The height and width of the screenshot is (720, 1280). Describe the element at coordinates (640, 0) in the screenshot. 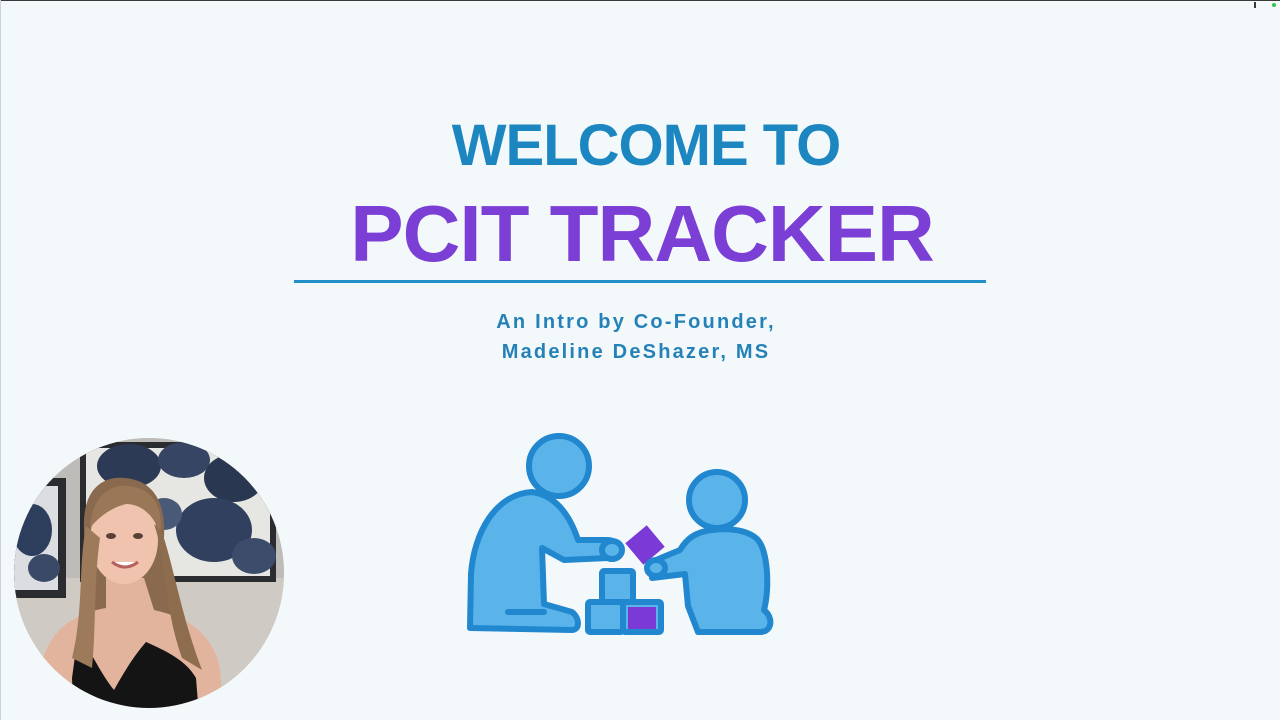

I see `window-top-border` at that location.